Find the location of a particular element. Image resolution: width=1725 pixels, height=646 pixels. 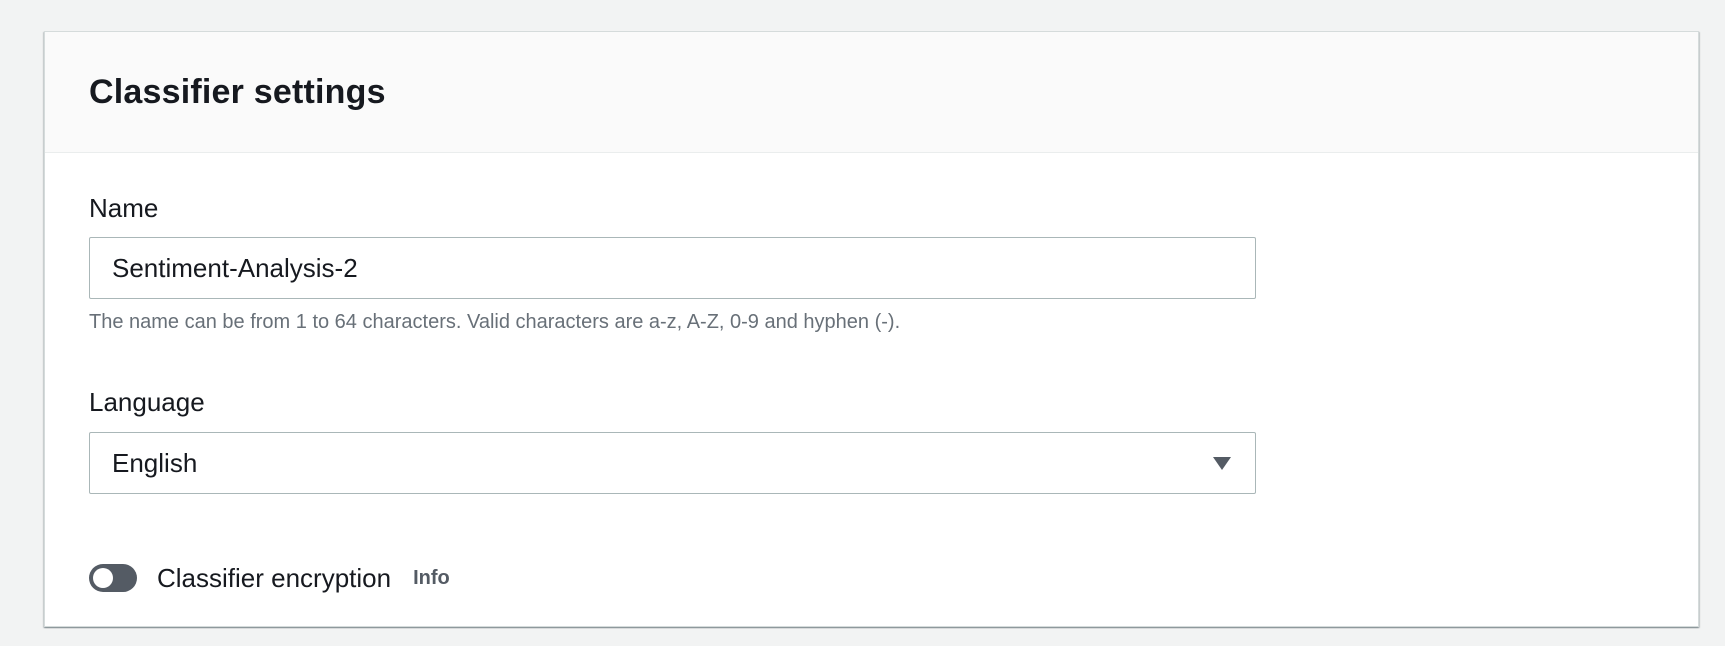

caret-down-icon is located at coordinates (1222, 463).